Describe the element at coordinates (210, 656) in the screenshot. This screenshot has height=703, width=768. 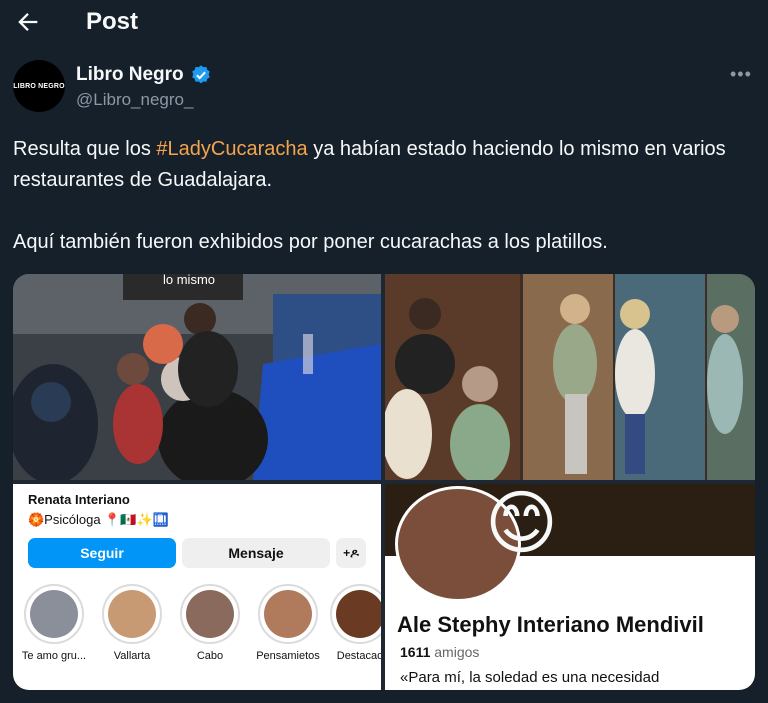
I see `highlight-label: Cabo` at that location.